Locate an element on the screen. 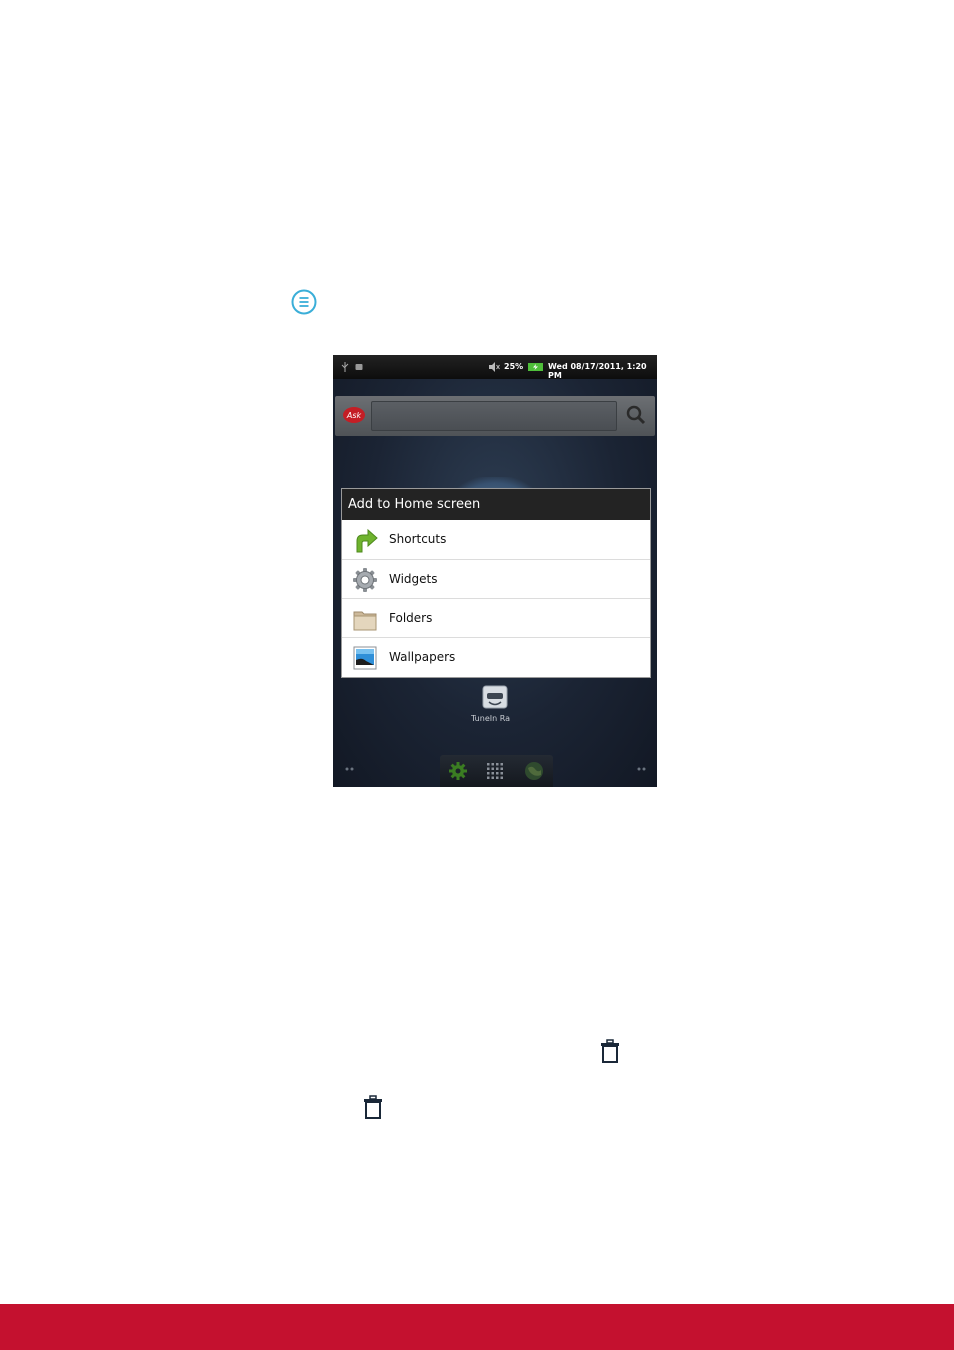 Image resolution: width=954 pixels, height=1350 pixels. volume-muted-icon is located at coordinates (494, 367).